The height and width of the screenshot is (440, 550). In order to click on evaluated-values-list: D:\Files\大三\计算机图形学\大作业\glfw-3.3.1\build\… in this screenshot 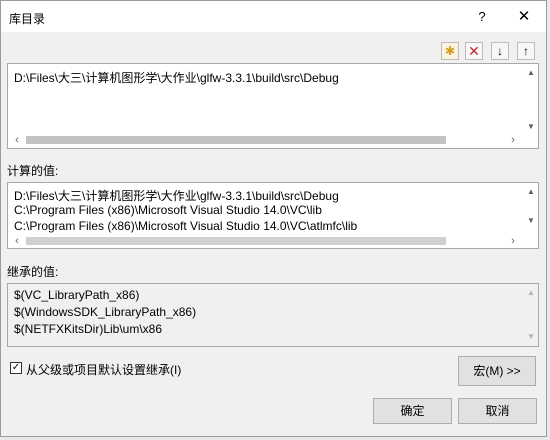, I will do `click(273, 215)`.